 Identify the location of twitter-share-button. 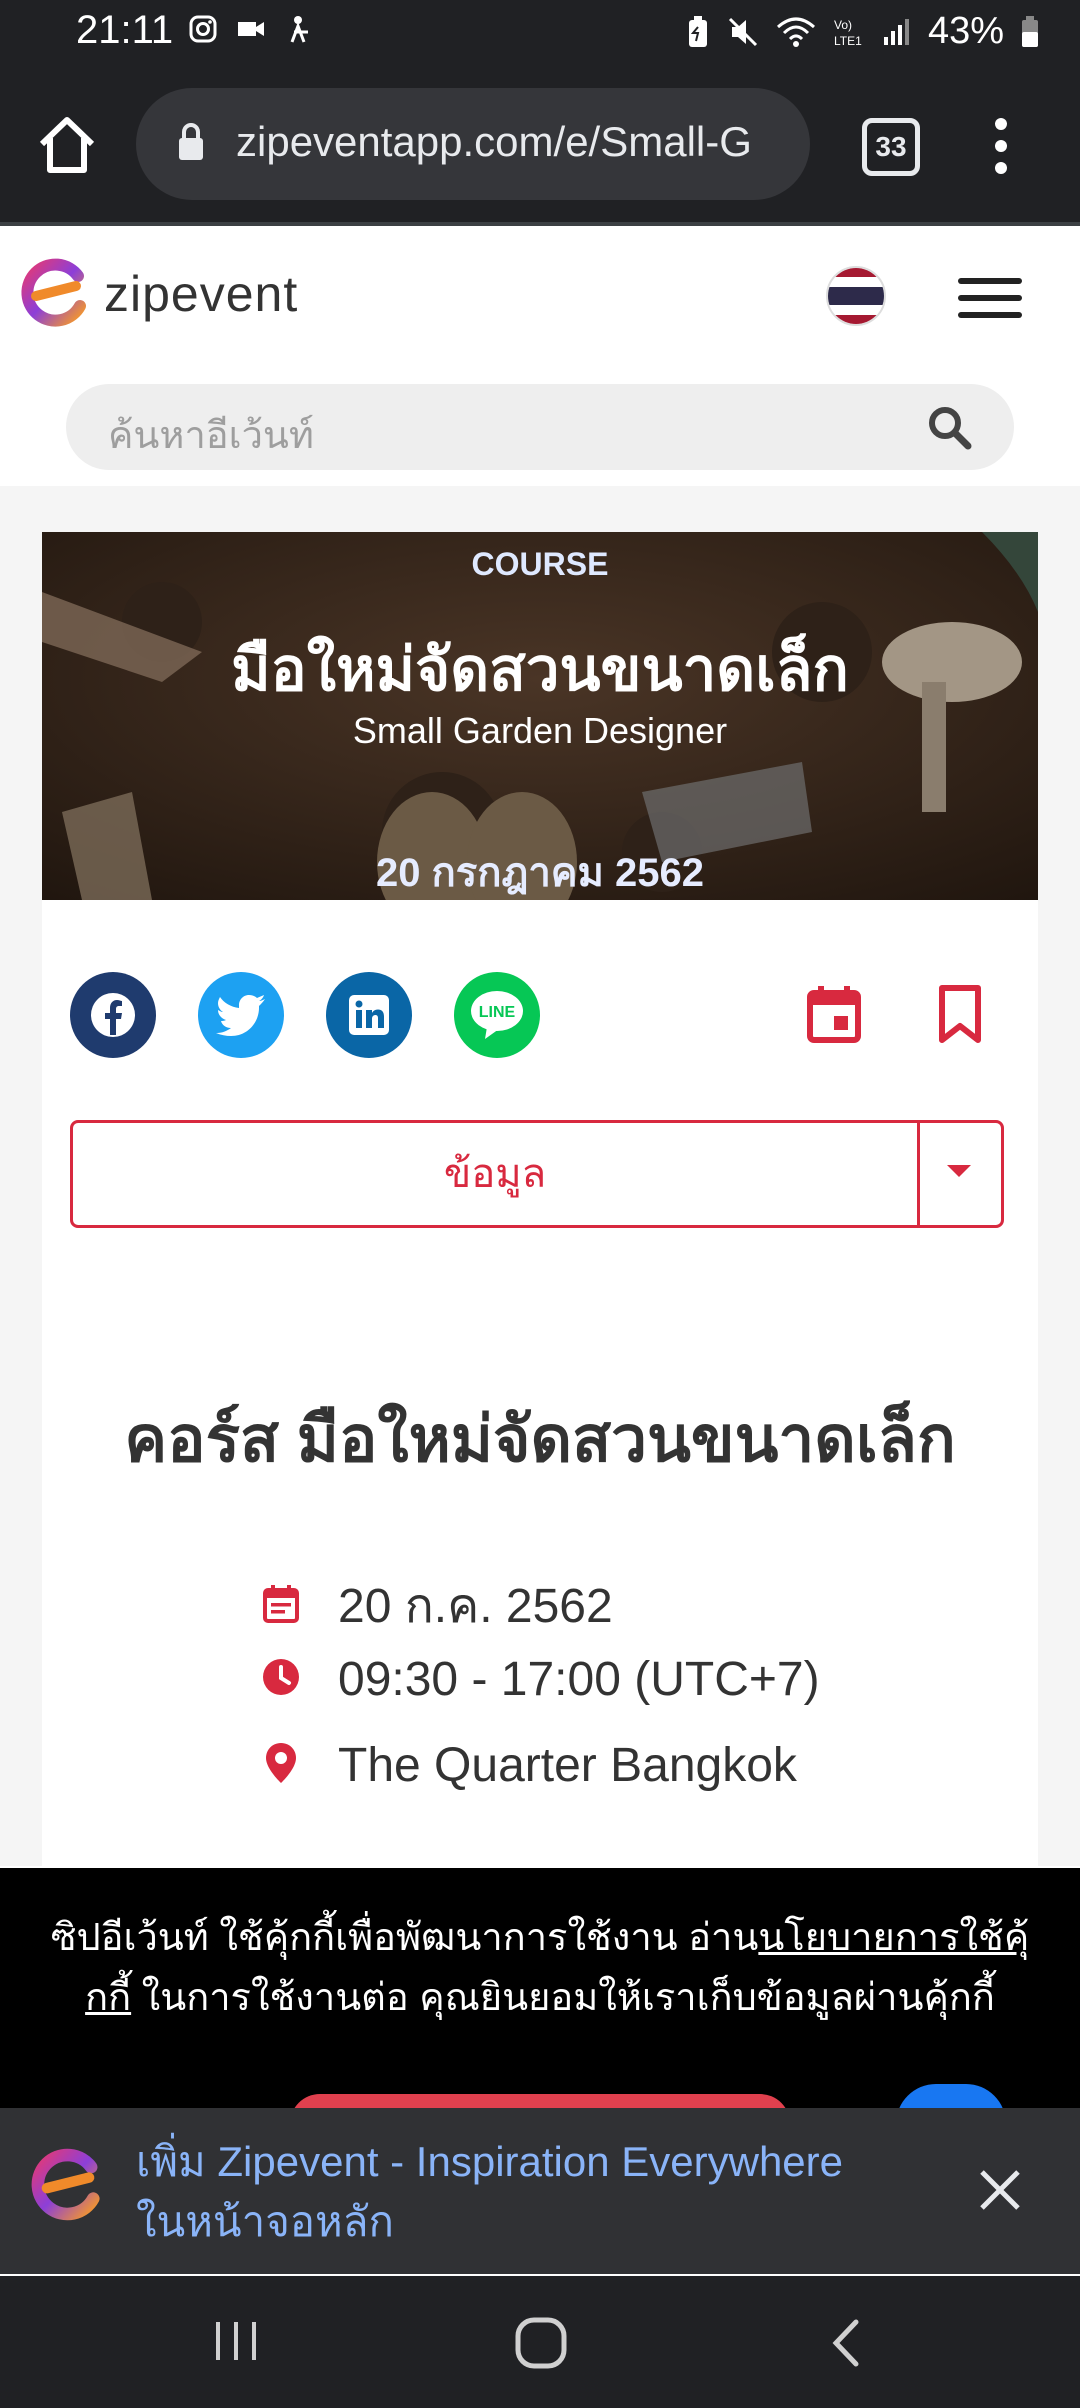
(241, 1015).